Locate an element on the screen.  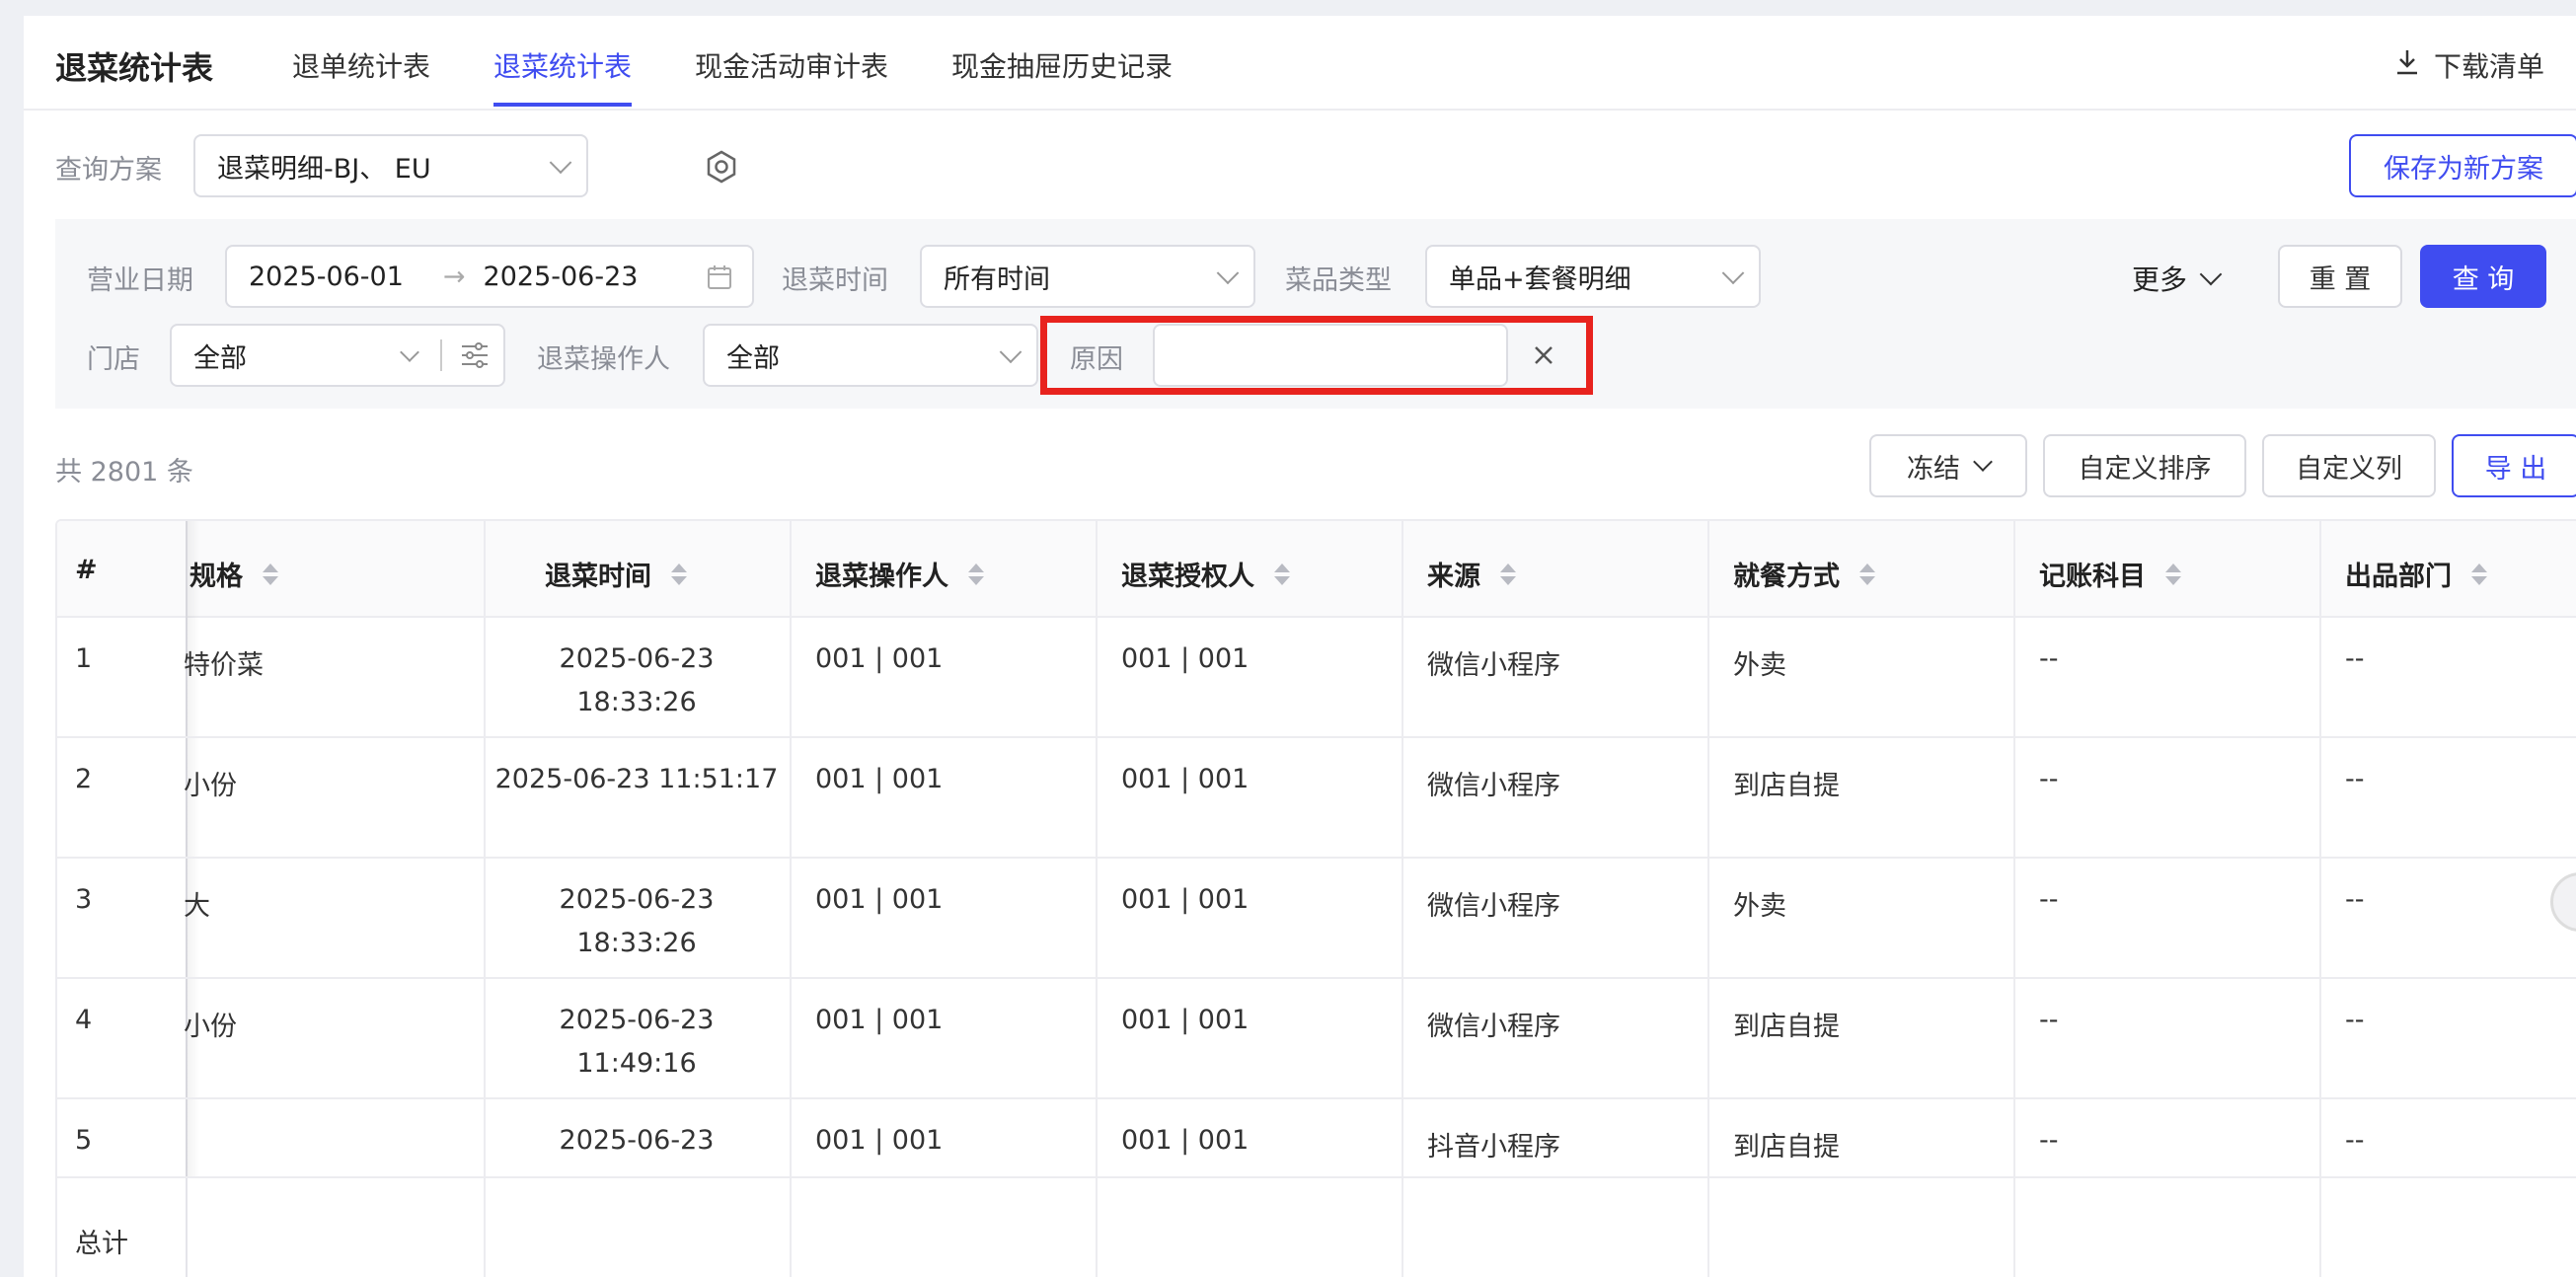
column-header-dining-mode: 就餐方式 is located at coordinates (1804, 574).